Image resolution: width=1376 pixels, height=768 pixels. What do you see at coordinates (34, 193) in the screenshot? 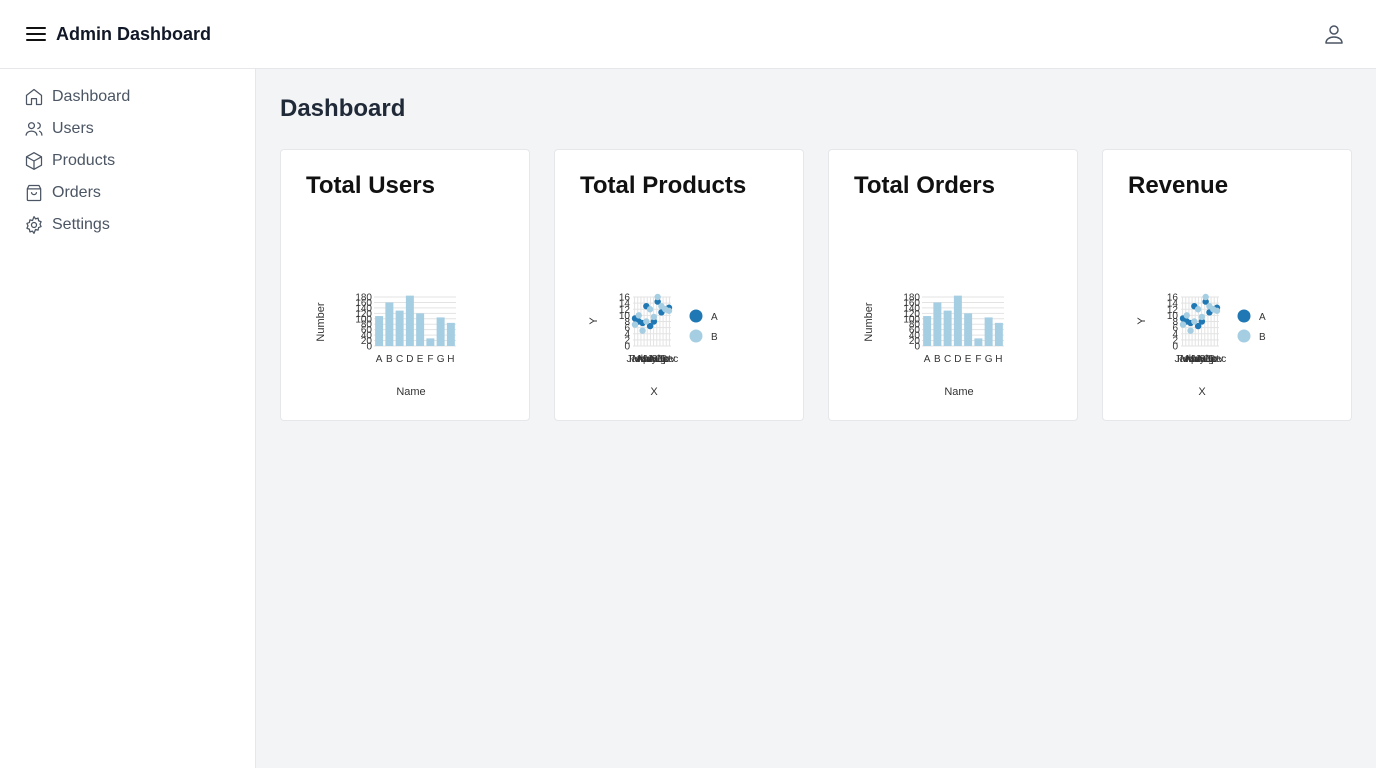
I see `shopping-bag-icon` at bounding box center [34, 193].